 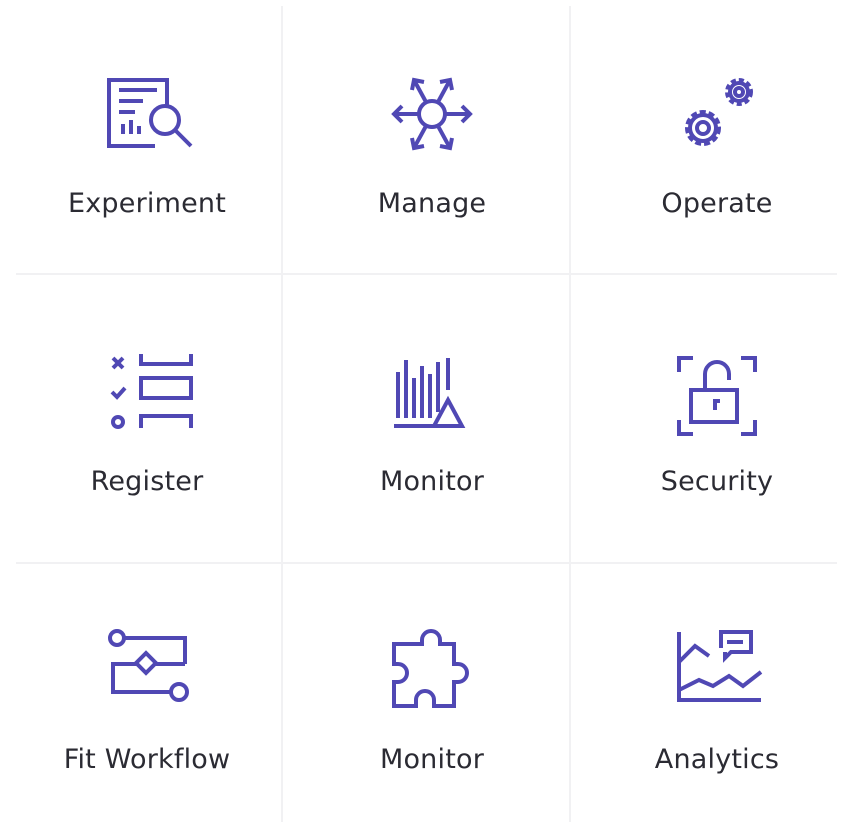 What do you see at coordinates (147, 676) in the screenshot?
I see `workflow-icon` at bounding box center [147, 676].